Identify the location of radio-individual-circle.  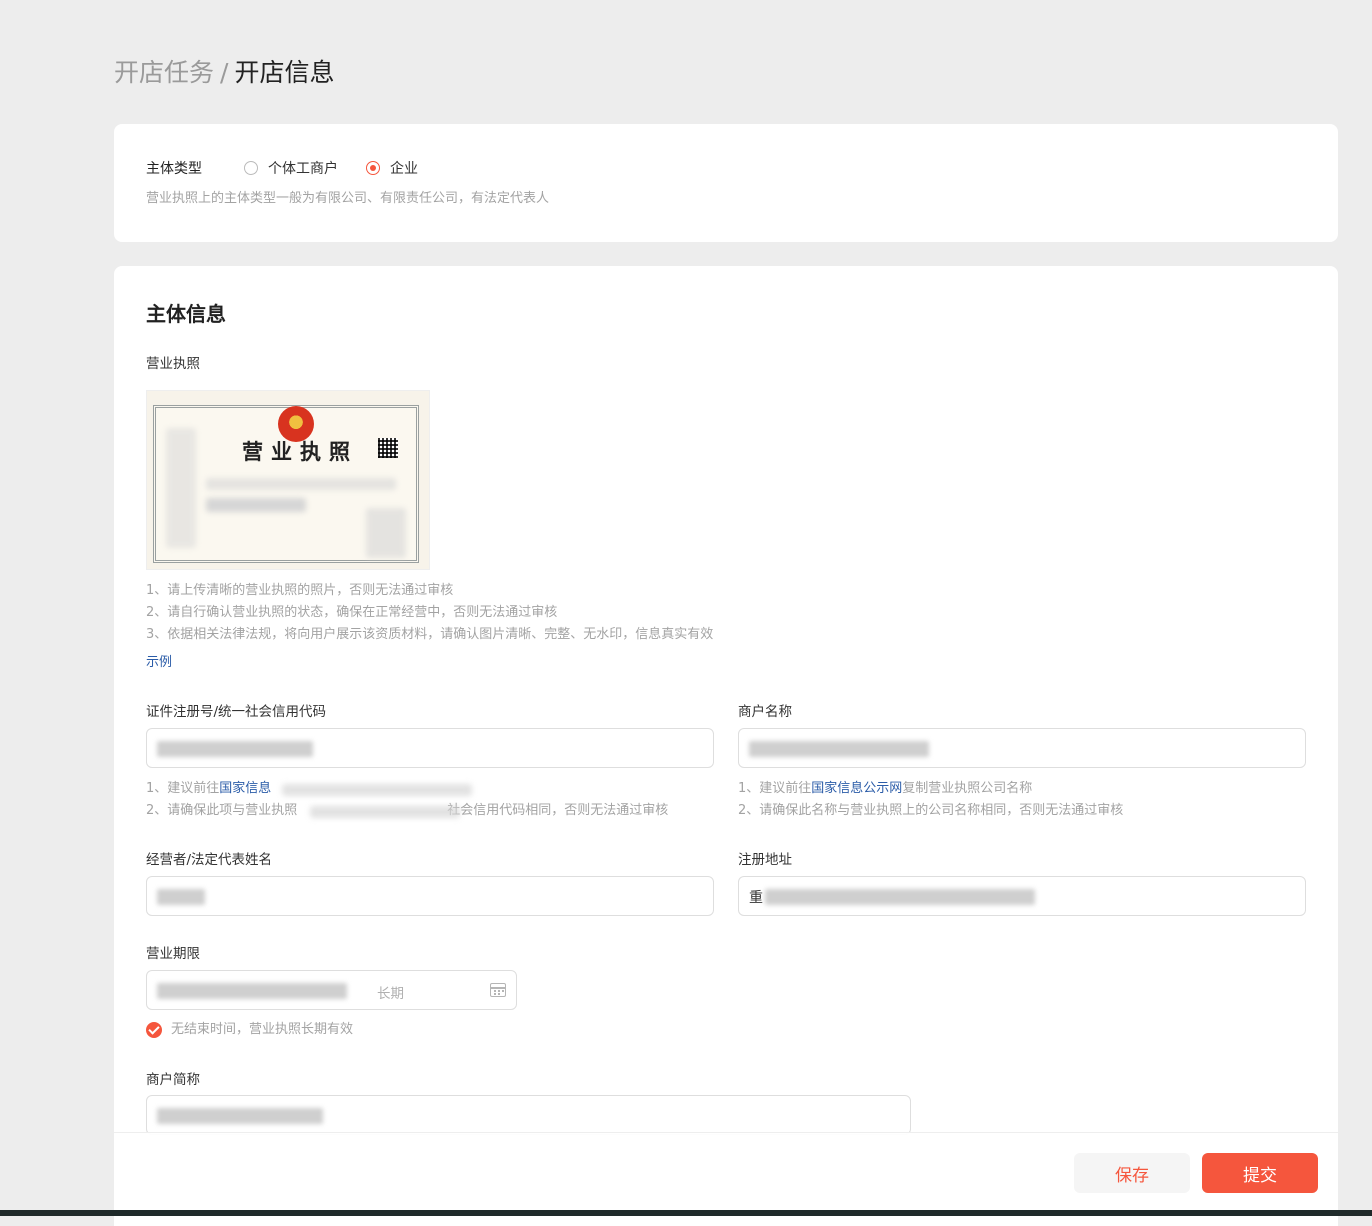
(251, 168).